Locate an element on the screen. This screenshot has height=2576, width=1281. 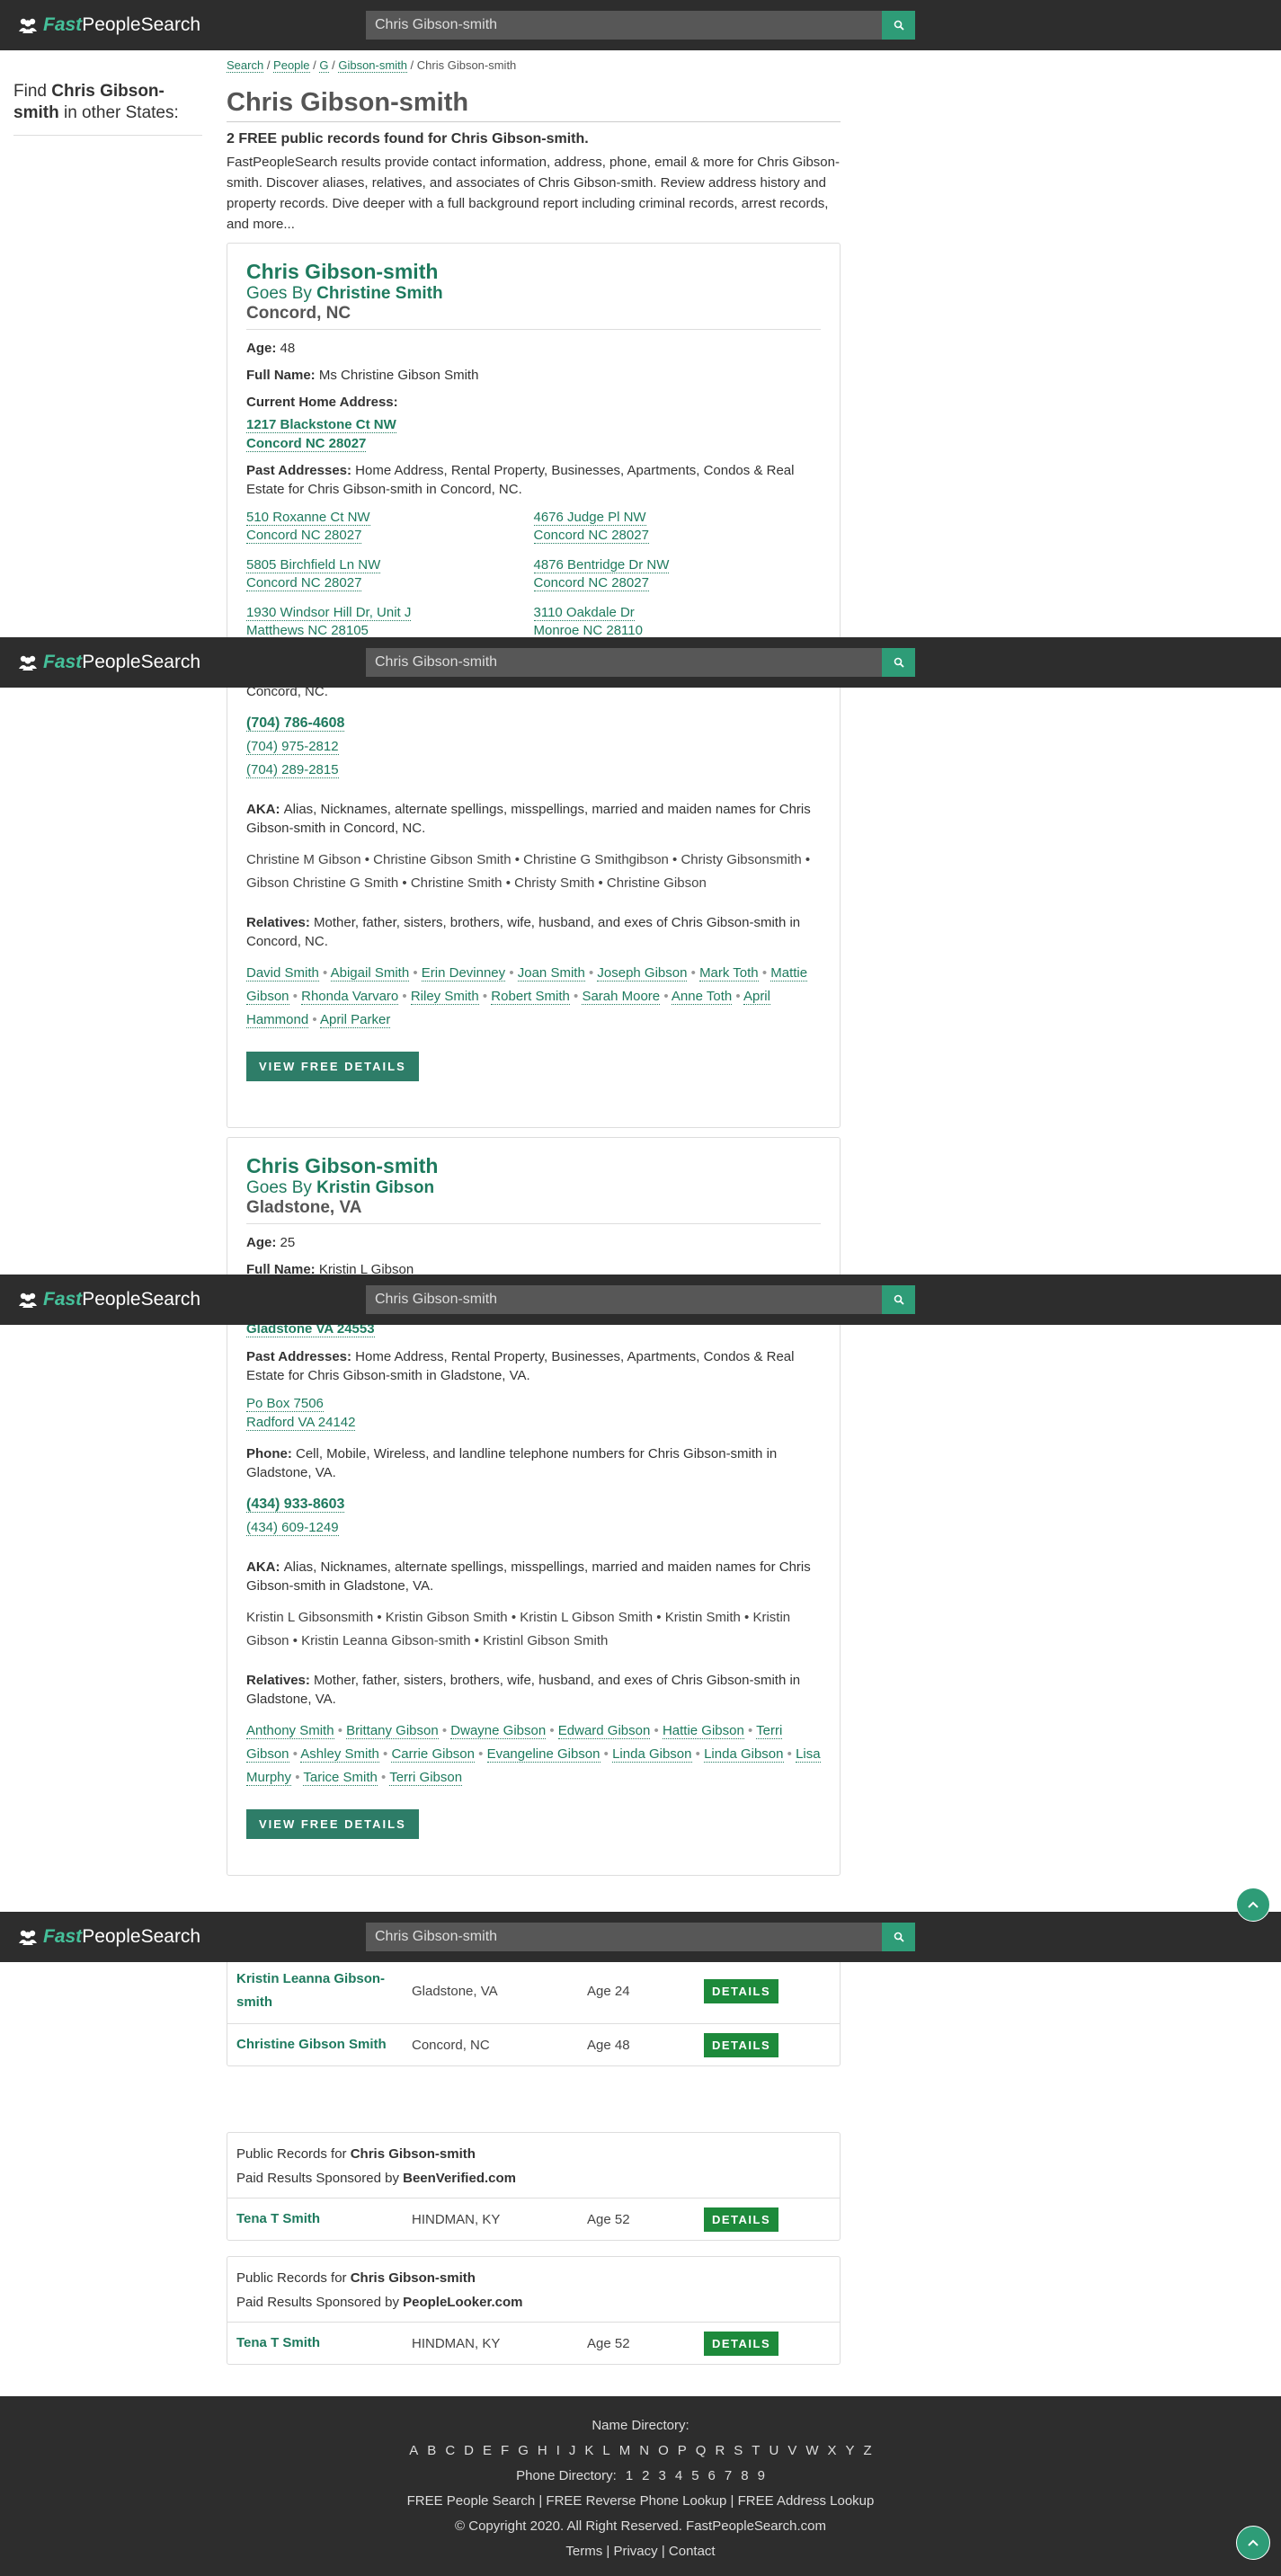
letter-link: B is located at coordinates (431, 2450).